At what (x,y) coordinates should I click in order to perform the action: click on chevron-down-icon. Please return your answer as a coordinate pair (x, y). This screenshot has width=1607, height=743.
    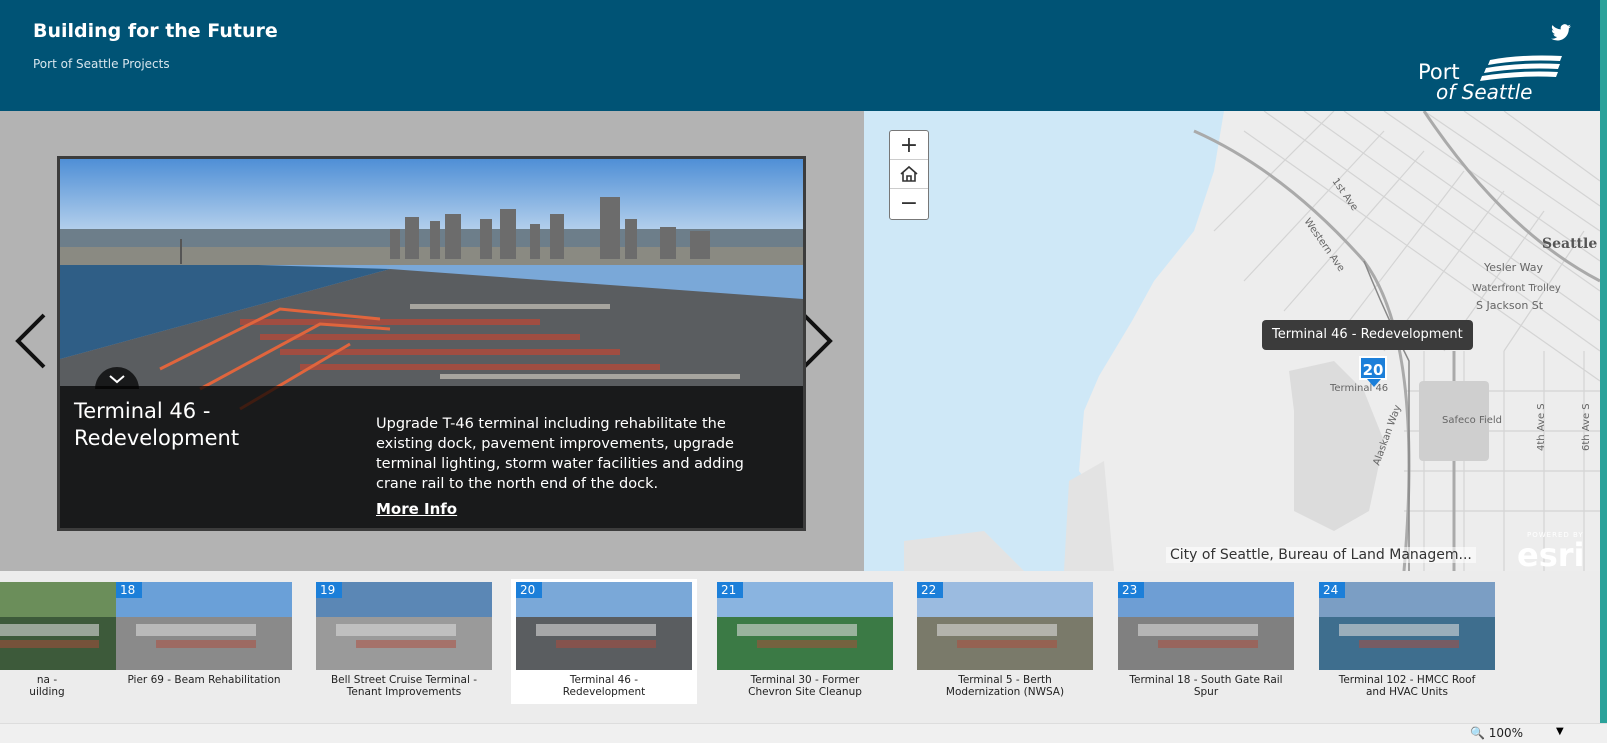
    Looking at the image, I should click on (117, 379).